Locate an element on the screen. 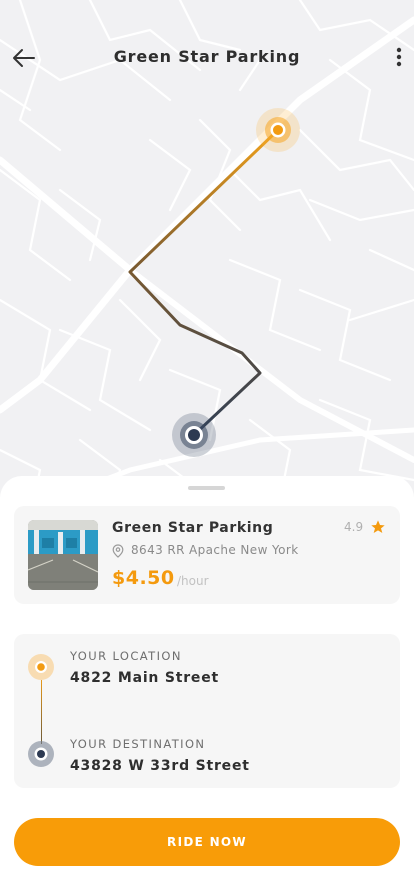 The width and height of the screenshot is (414, 896). page-title: Green Star Parking is located at coordinates (207, 56).